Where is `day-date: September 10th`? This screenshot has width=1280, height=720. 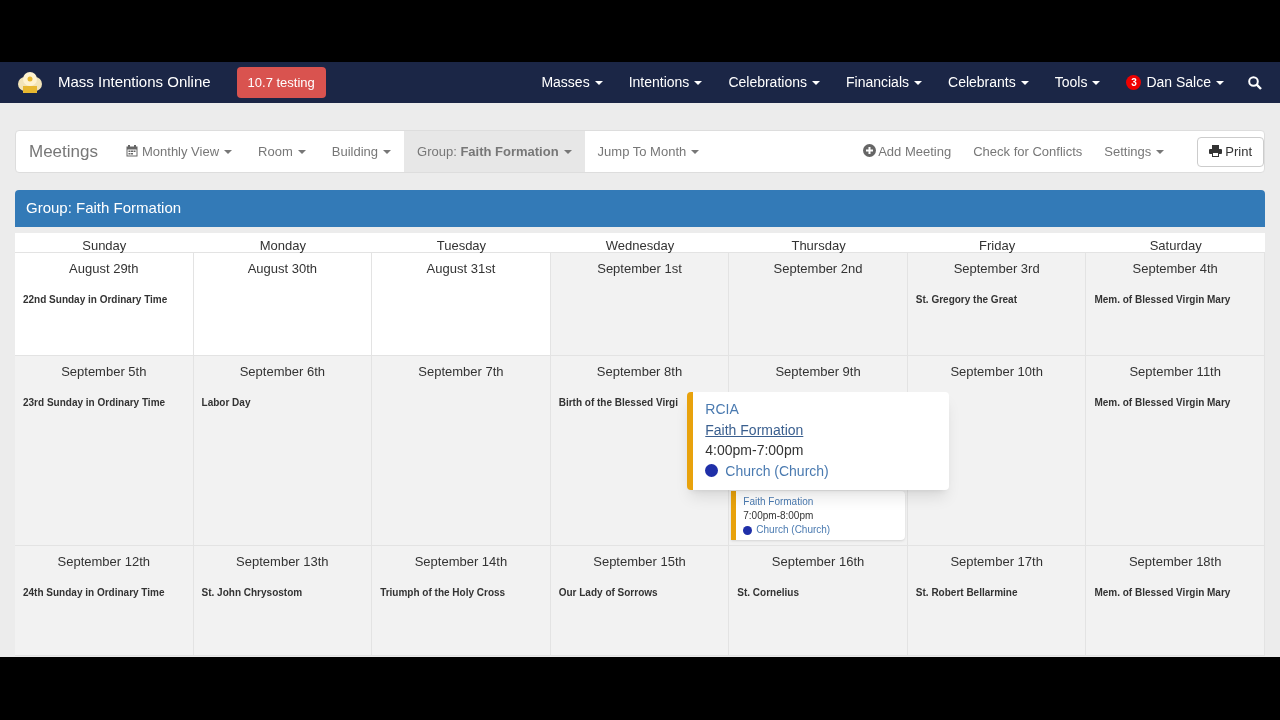
day-date: September 10th is located at coordinates (996, 371).